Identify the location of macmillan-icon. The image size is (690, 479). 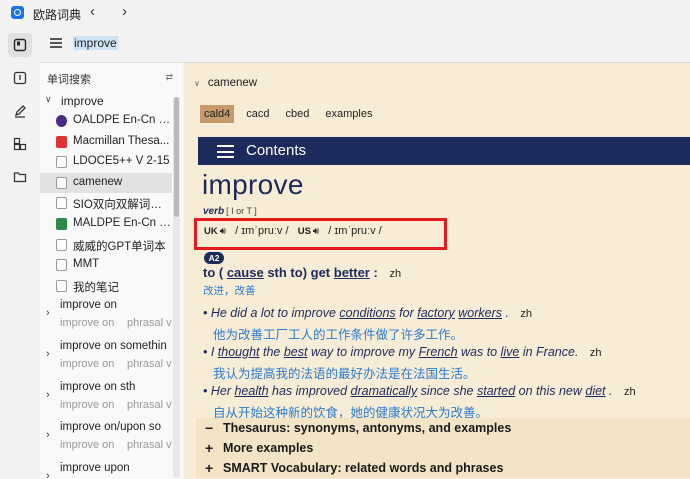
(61, 141).